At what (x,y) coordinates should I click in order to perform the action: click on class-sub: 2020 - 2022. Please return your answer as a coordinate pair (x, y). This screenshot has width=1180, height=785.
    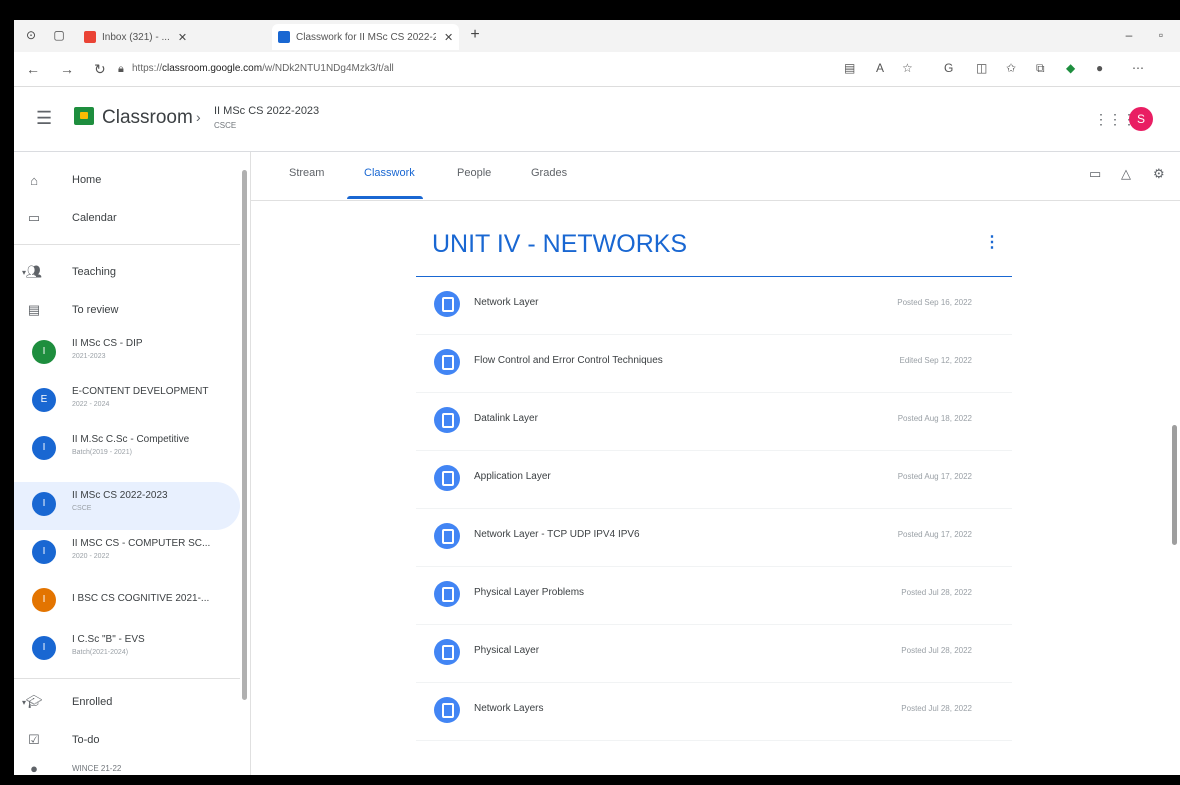
    Looking at the image, I should click on (91, 556).